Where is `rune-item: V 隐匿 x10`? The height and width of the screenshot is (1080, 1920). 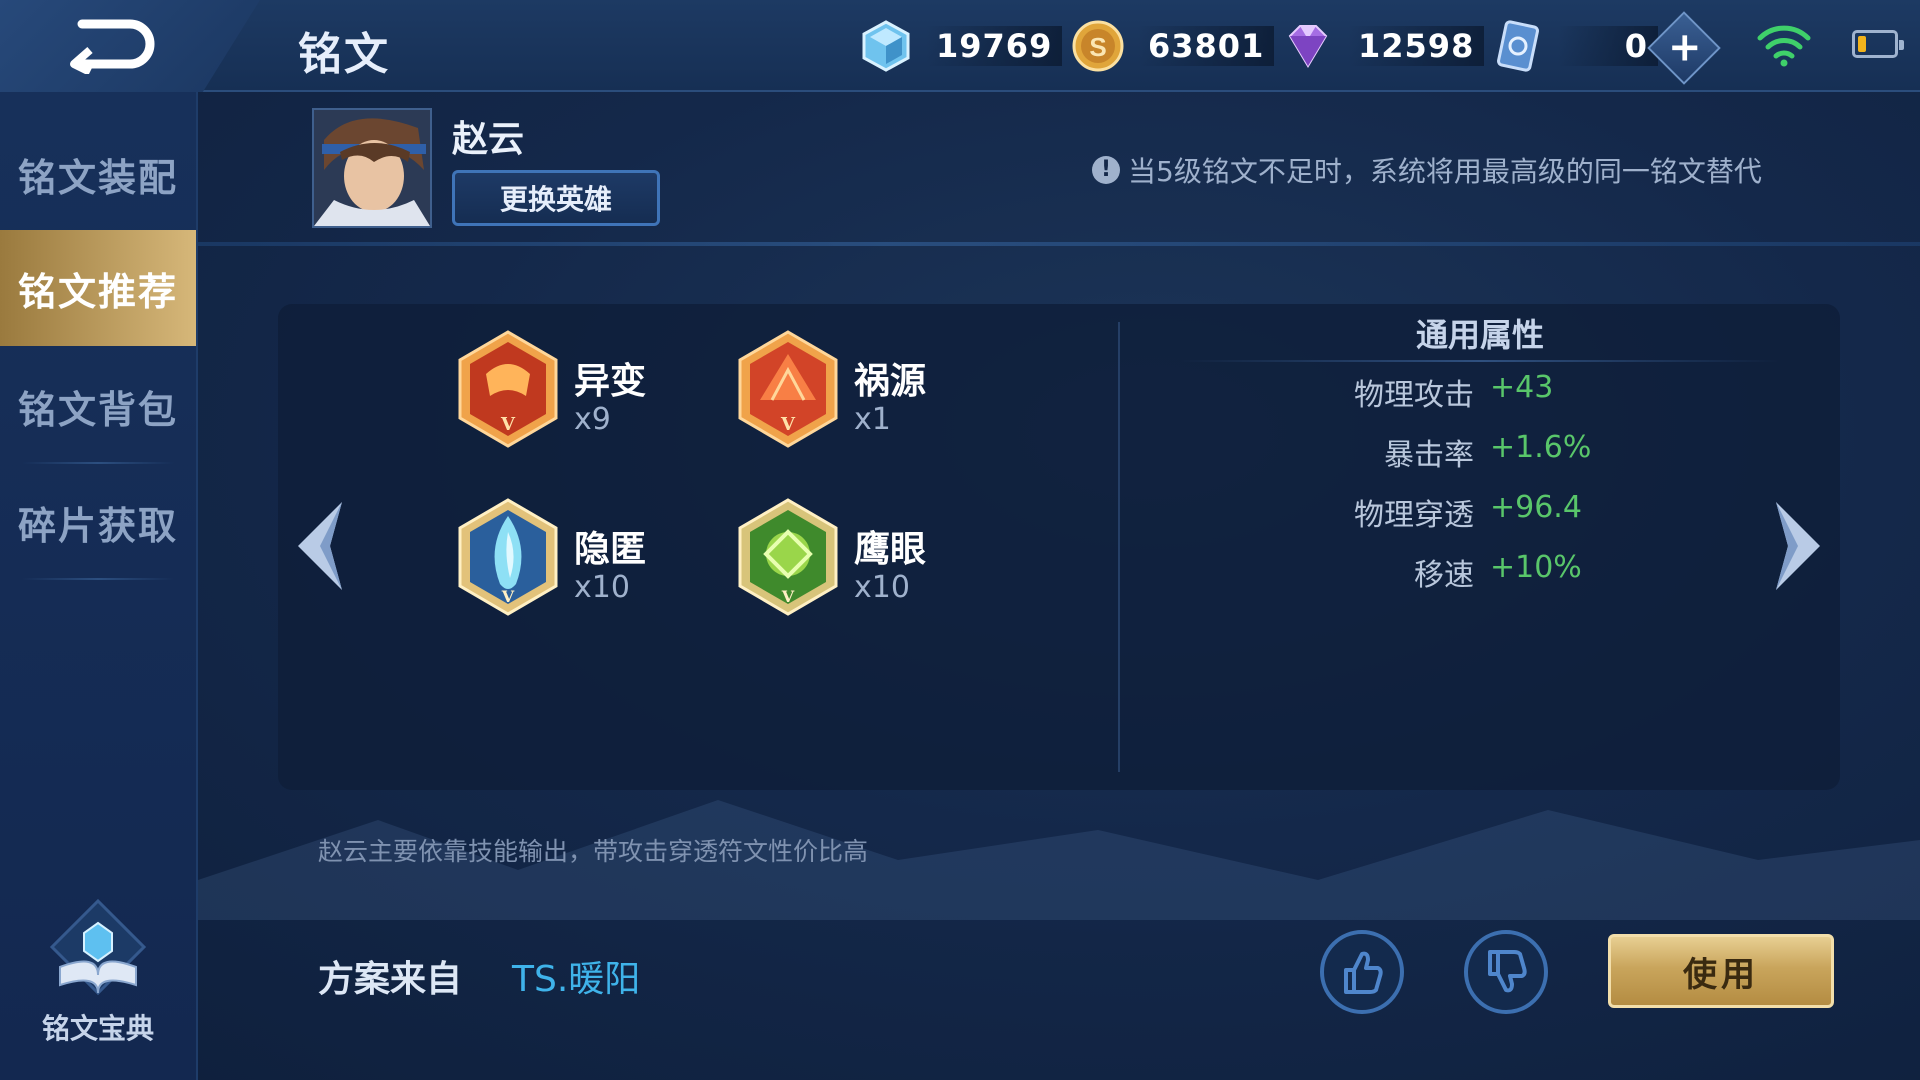 rune-item: V 隐匿 x10 is located at coordinates (591, 563).